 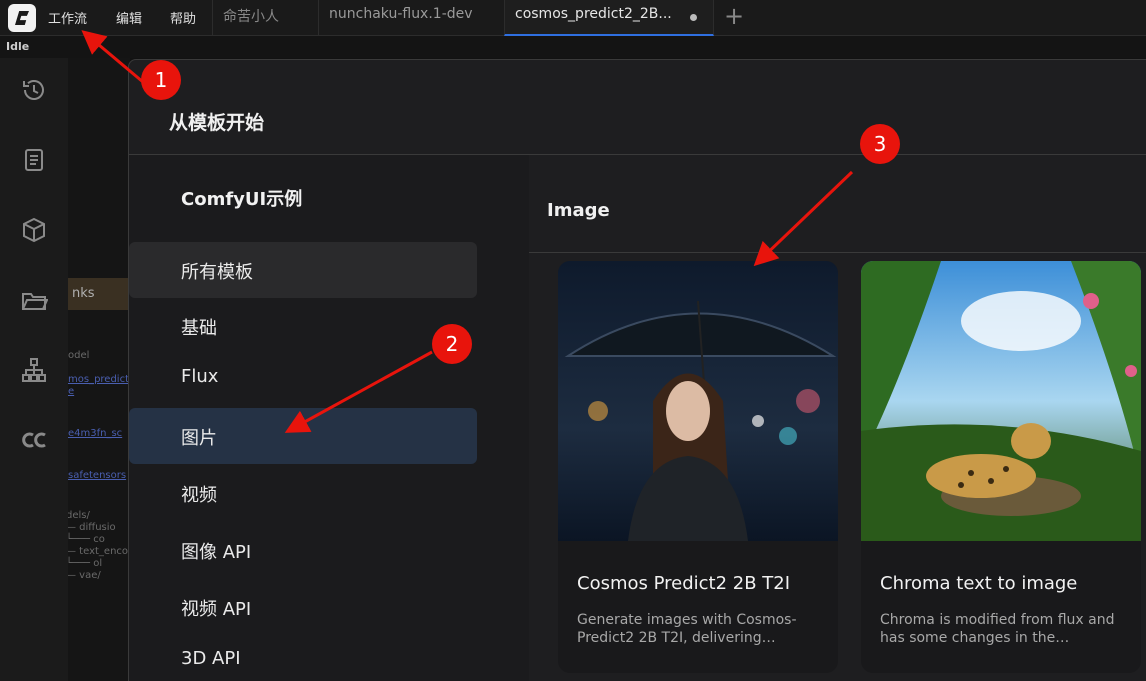 What do you see at coordinates (83, 293) in the screenshot?
I see `canvas-text: nks` at bounding box center [83, 293].